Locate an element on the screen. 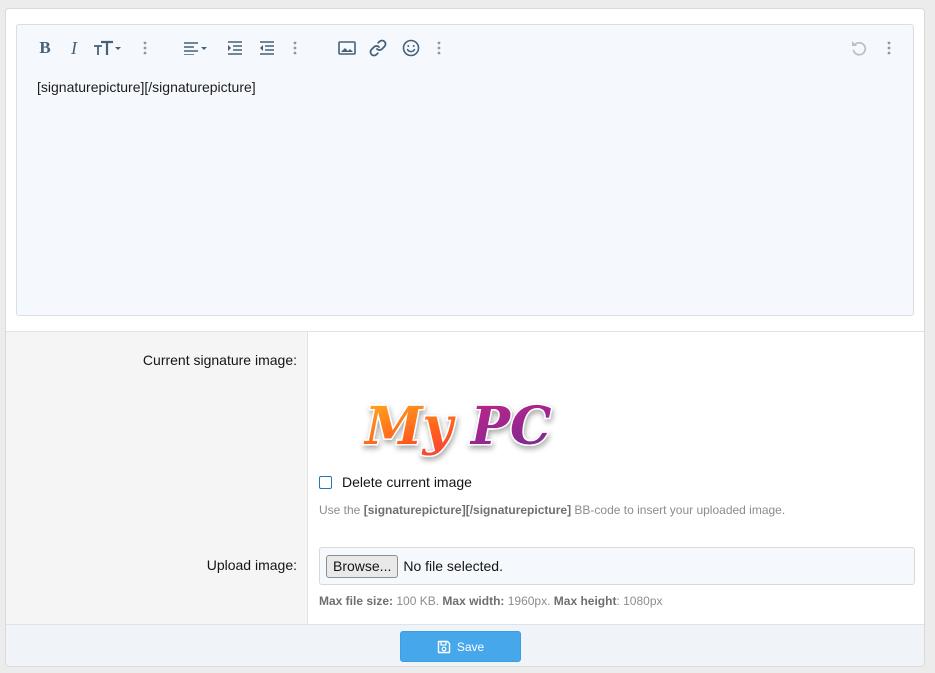  undo-icon is located at coordinates (859, 48).